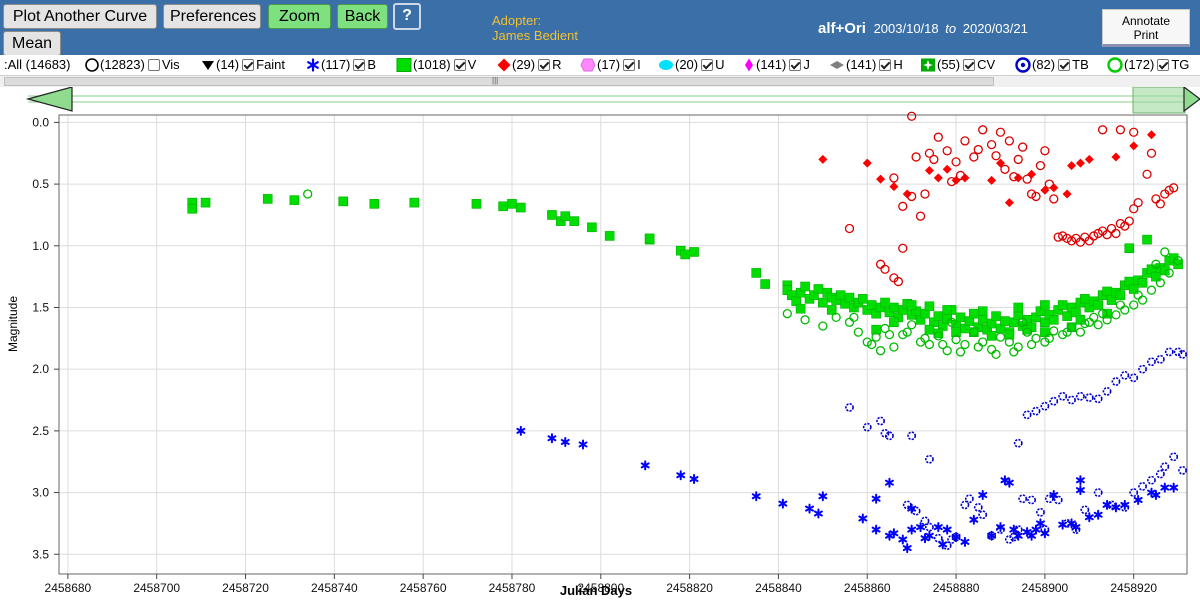 The height and width of the screenshot is (610, 1200). Describe the element at coordinates (132, 65) in the screenshot. I see `legend-item-vis: (12823) Vis` at that location.